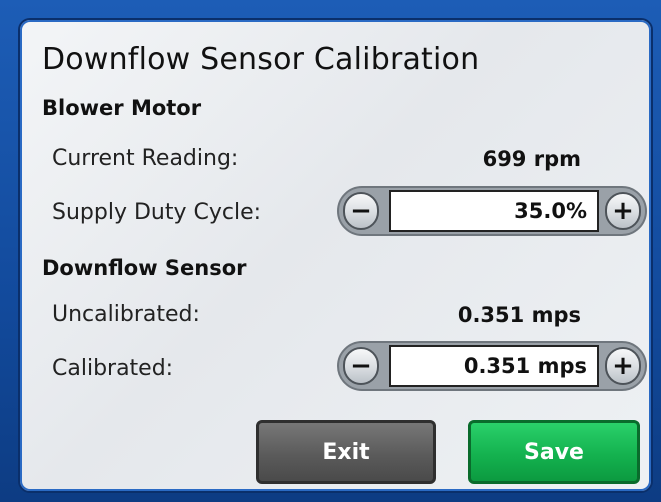 The height and width of the screenshot is (502, 661). I want to click on dialog-title: Downflow Sensor Calibration, so click(261, 59).